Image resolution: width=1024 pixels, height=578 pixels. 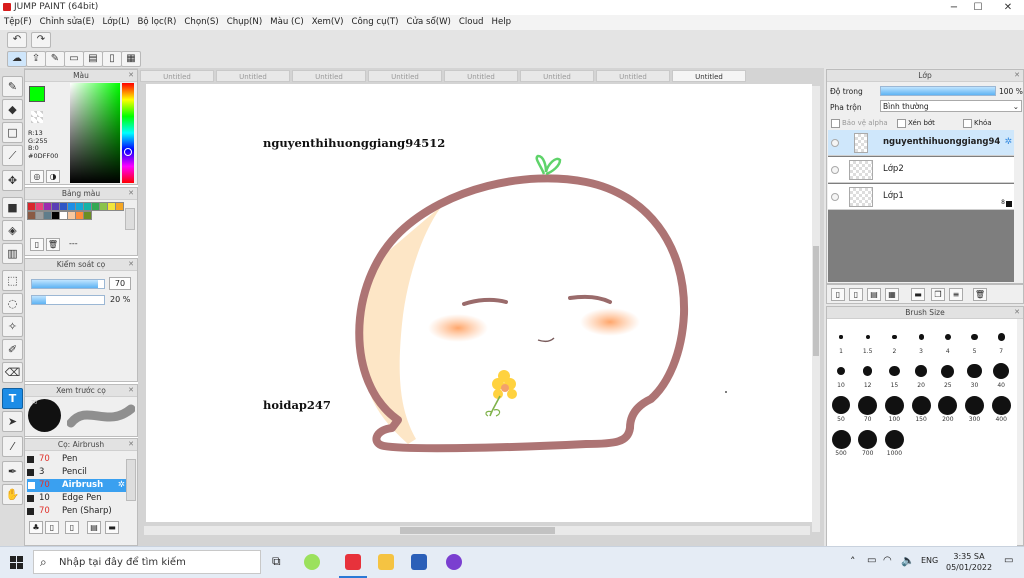 I want to click on brush-add-button: ♣, so click(x=36, y=527).